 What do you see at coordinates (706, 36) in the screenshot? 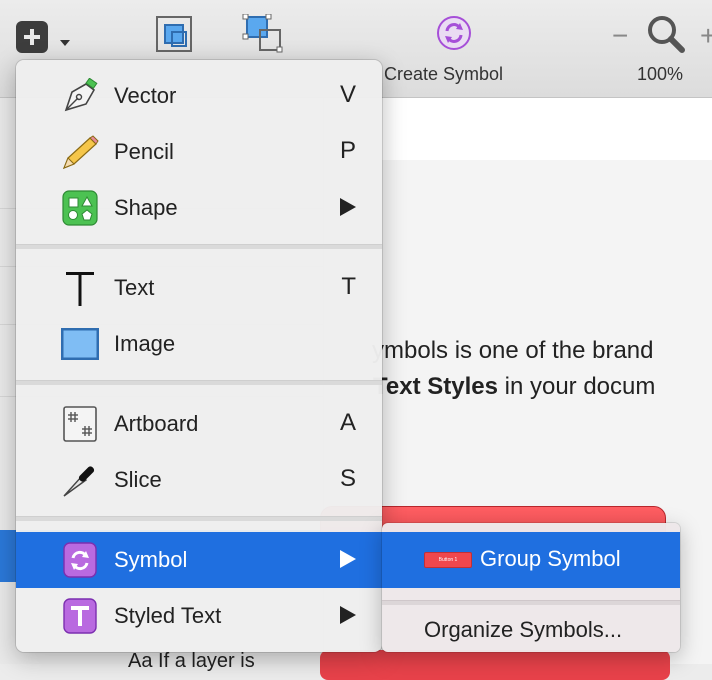
I see `zoom-in-button: +` at bounding box center [706, 36].